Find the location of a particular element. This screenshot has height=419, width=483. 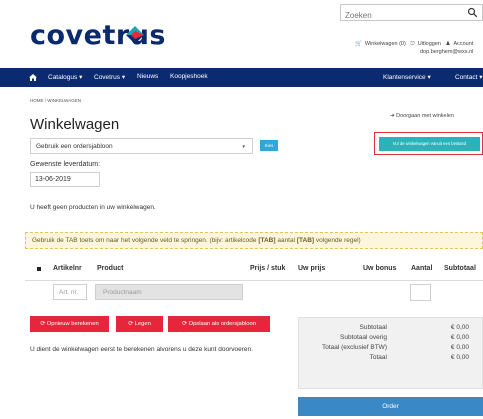

order-button: Order is located at coordinates (390, 406).